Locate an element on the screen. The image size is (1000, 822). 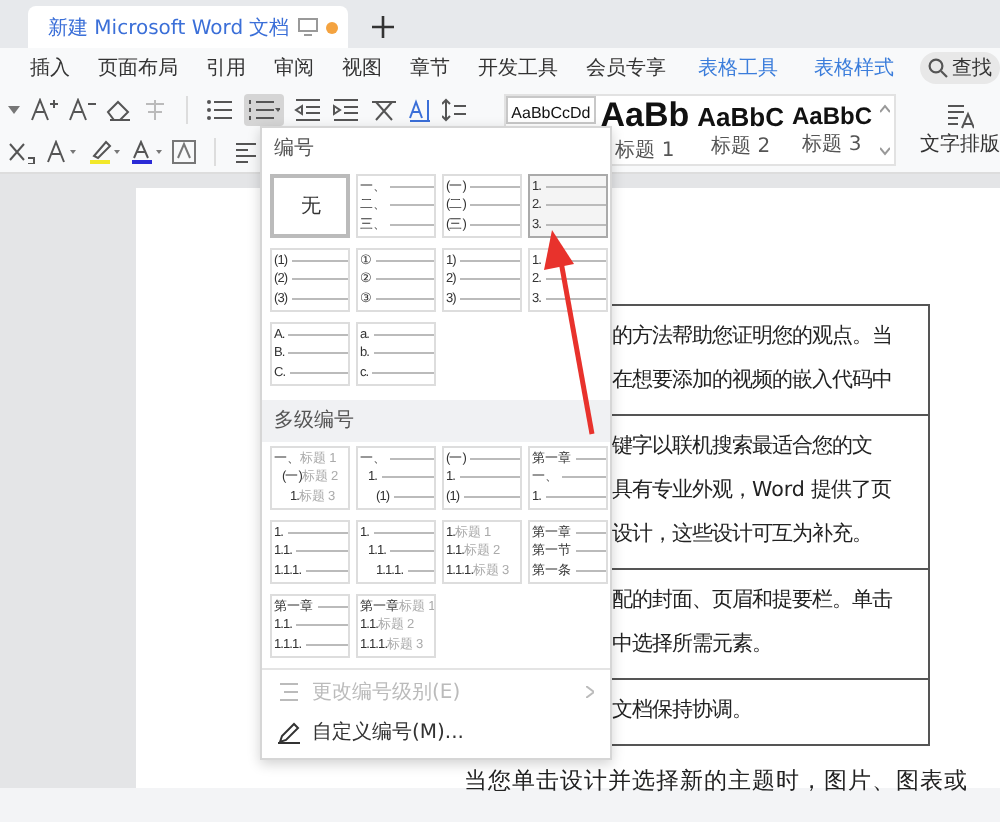
search-button: 查找 is located at coordinates (960, 68).